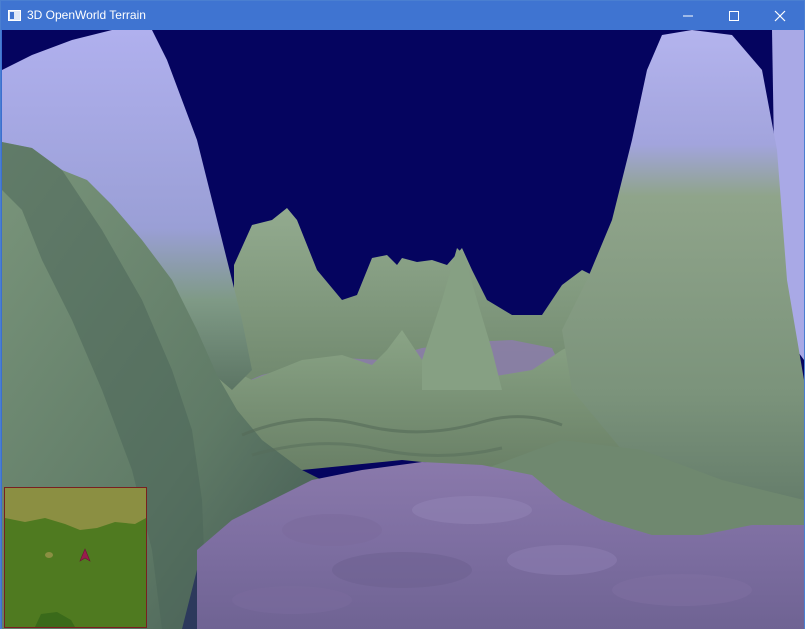  What do you see at coordinates (402, 15) in the screenshot?
I see `title-bar: 3D OpenWorld Terrain` at bounding box center [402, 15].